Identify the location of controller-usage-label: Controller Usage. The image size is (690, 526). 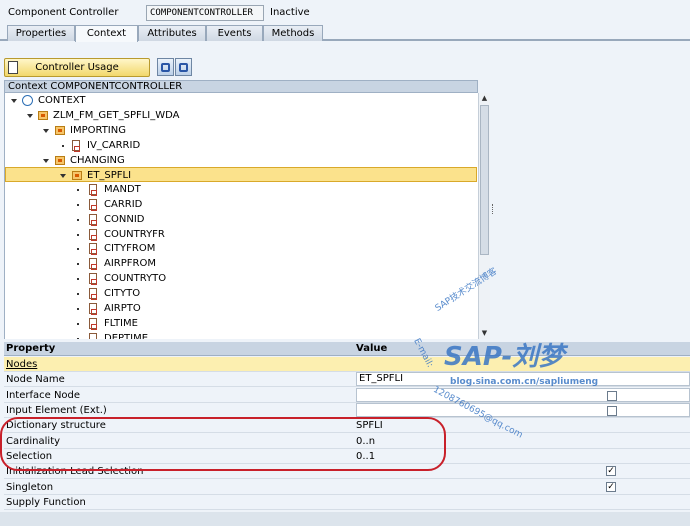
(77, 67).